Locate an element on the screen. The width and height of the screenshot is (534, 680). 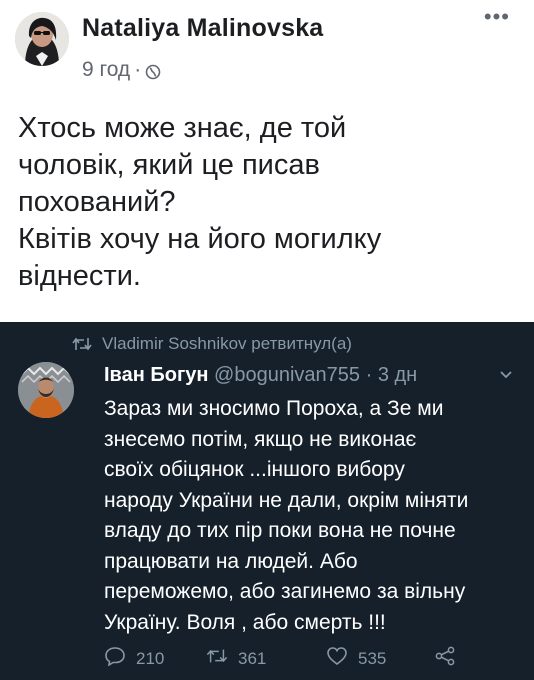
like-button: 535 is located at coordinates (356, 658).